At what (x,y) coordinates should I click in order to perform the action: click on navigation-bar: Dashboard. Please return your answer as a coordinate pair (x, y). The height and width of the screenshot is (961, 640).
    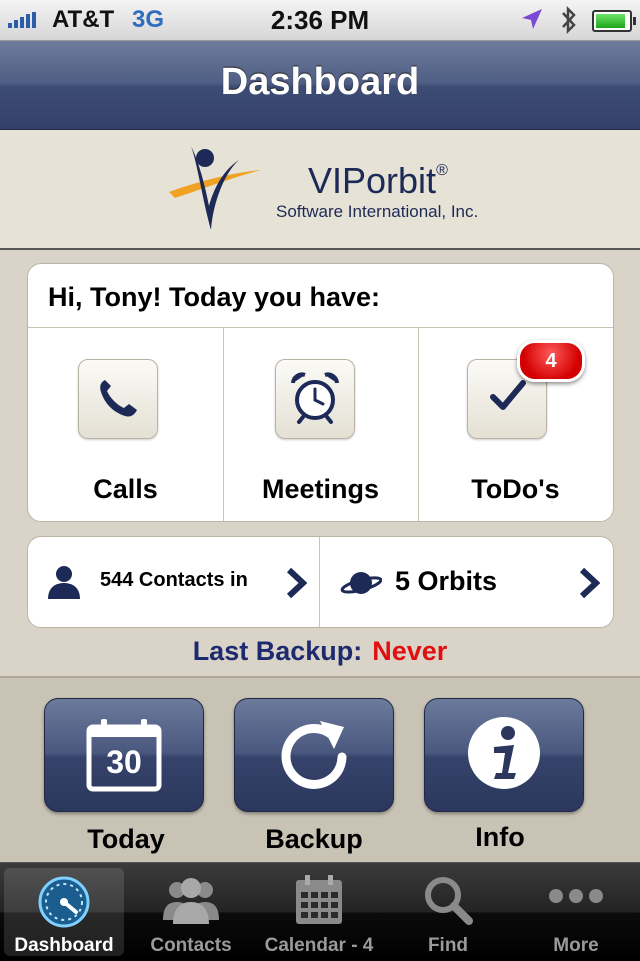
    Looking at the image, I should click on (320, 85).